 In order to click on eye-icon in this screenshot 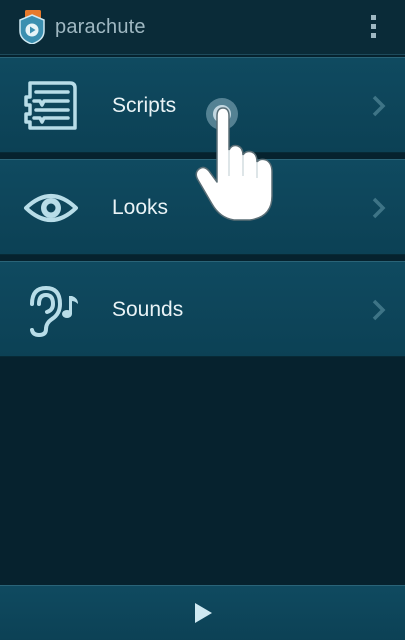, I will do `click(51, 208)`.